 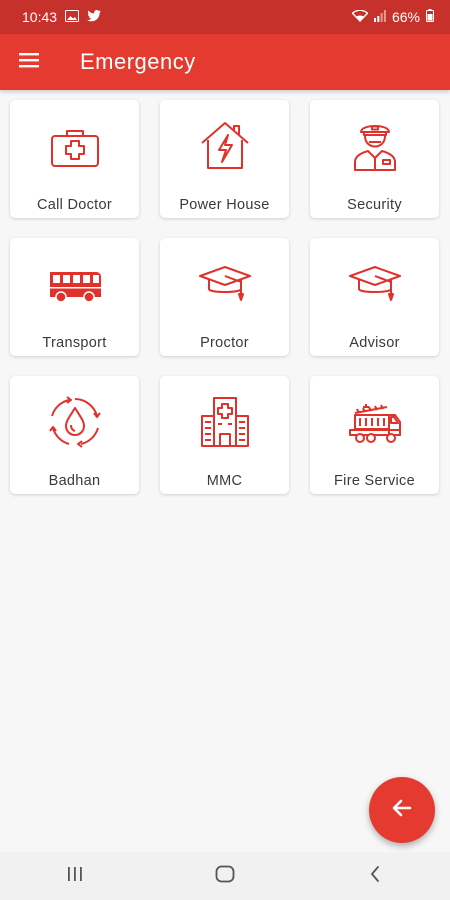 I want to click on first-aid-kit-icon, so click(x=74, y=146).